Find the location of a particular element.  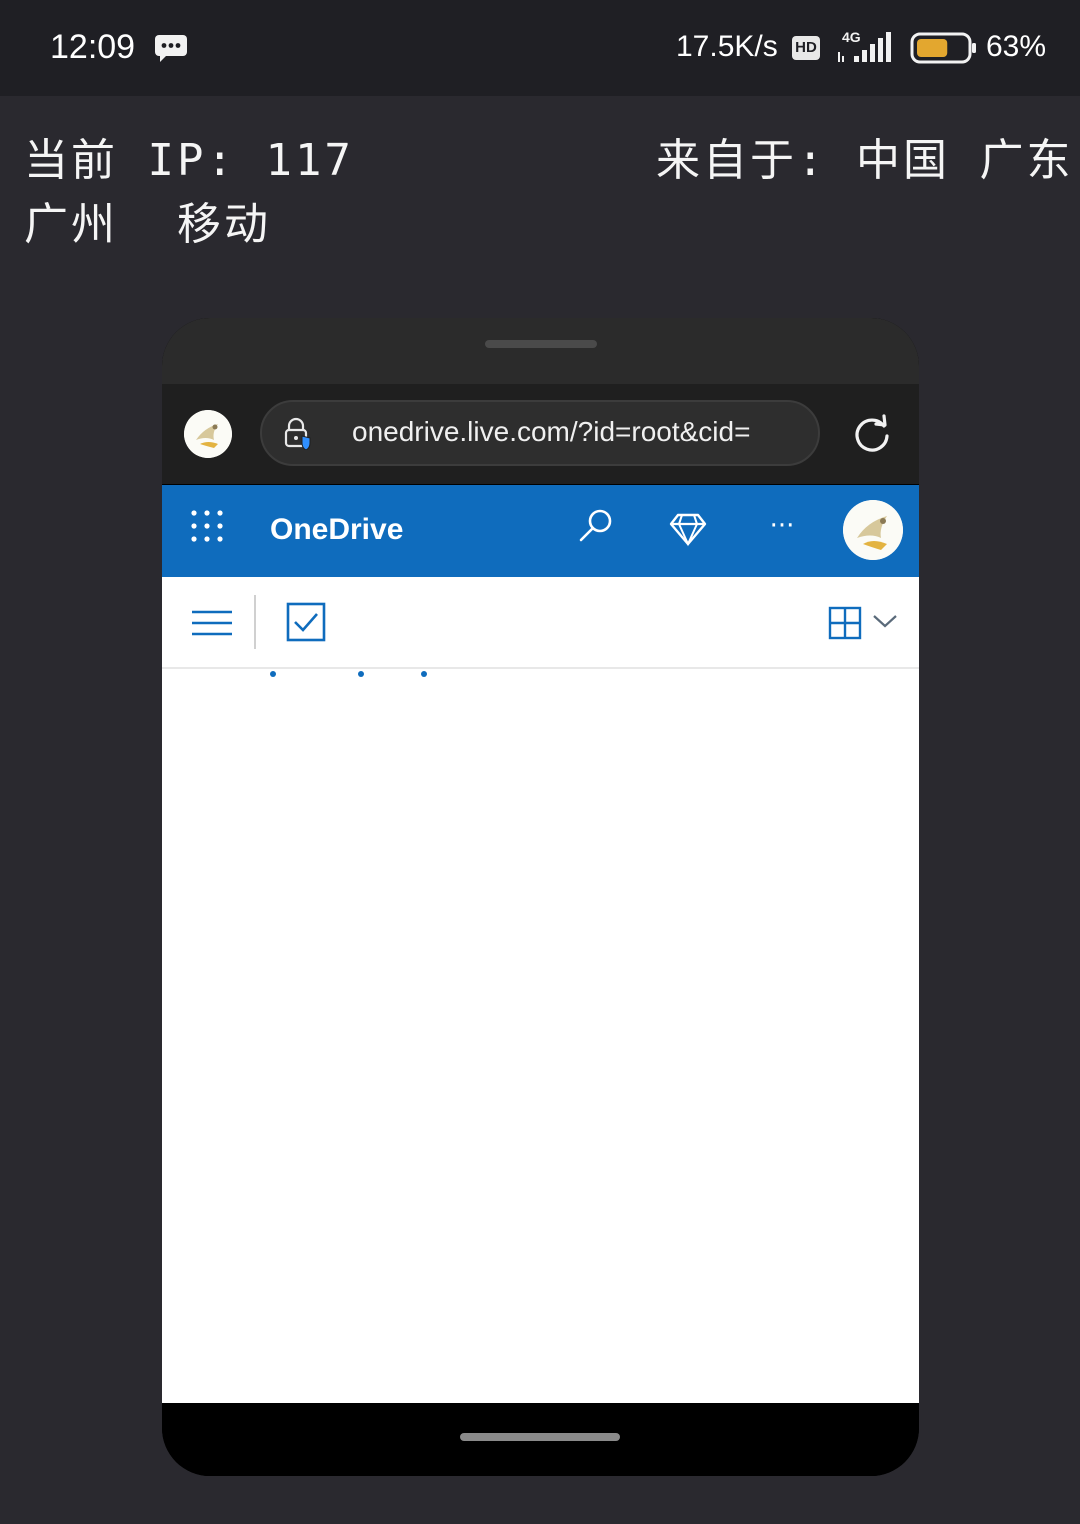

battery-percent: 63% is located at coordinates (1016, 46).